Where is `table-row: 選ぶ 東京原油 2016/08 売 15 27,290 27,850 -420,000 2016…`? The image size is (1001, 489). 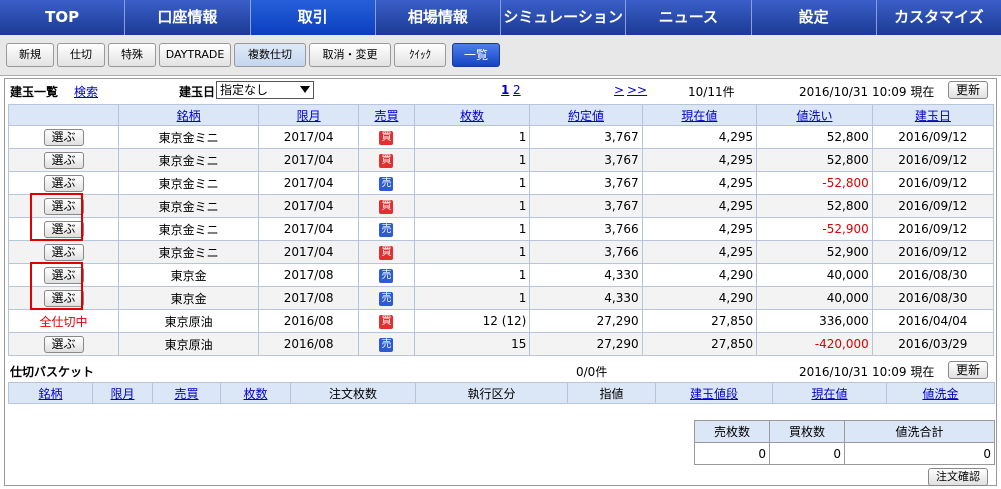
table-row: 選ぶ 東京原油 2016/08 売 15 27,290 27,850 -420,000 2016… is located at coordinates (501, 344).